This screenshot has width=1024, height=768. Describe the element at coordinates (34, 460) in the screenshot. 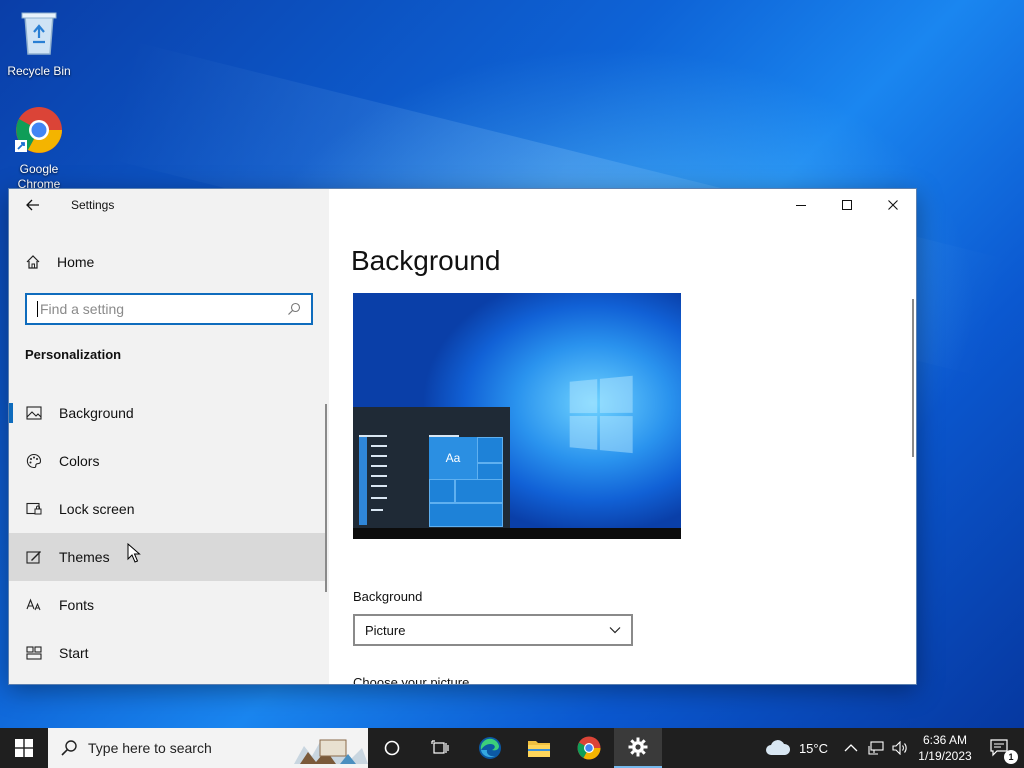

I see `palette-icon` at that location.